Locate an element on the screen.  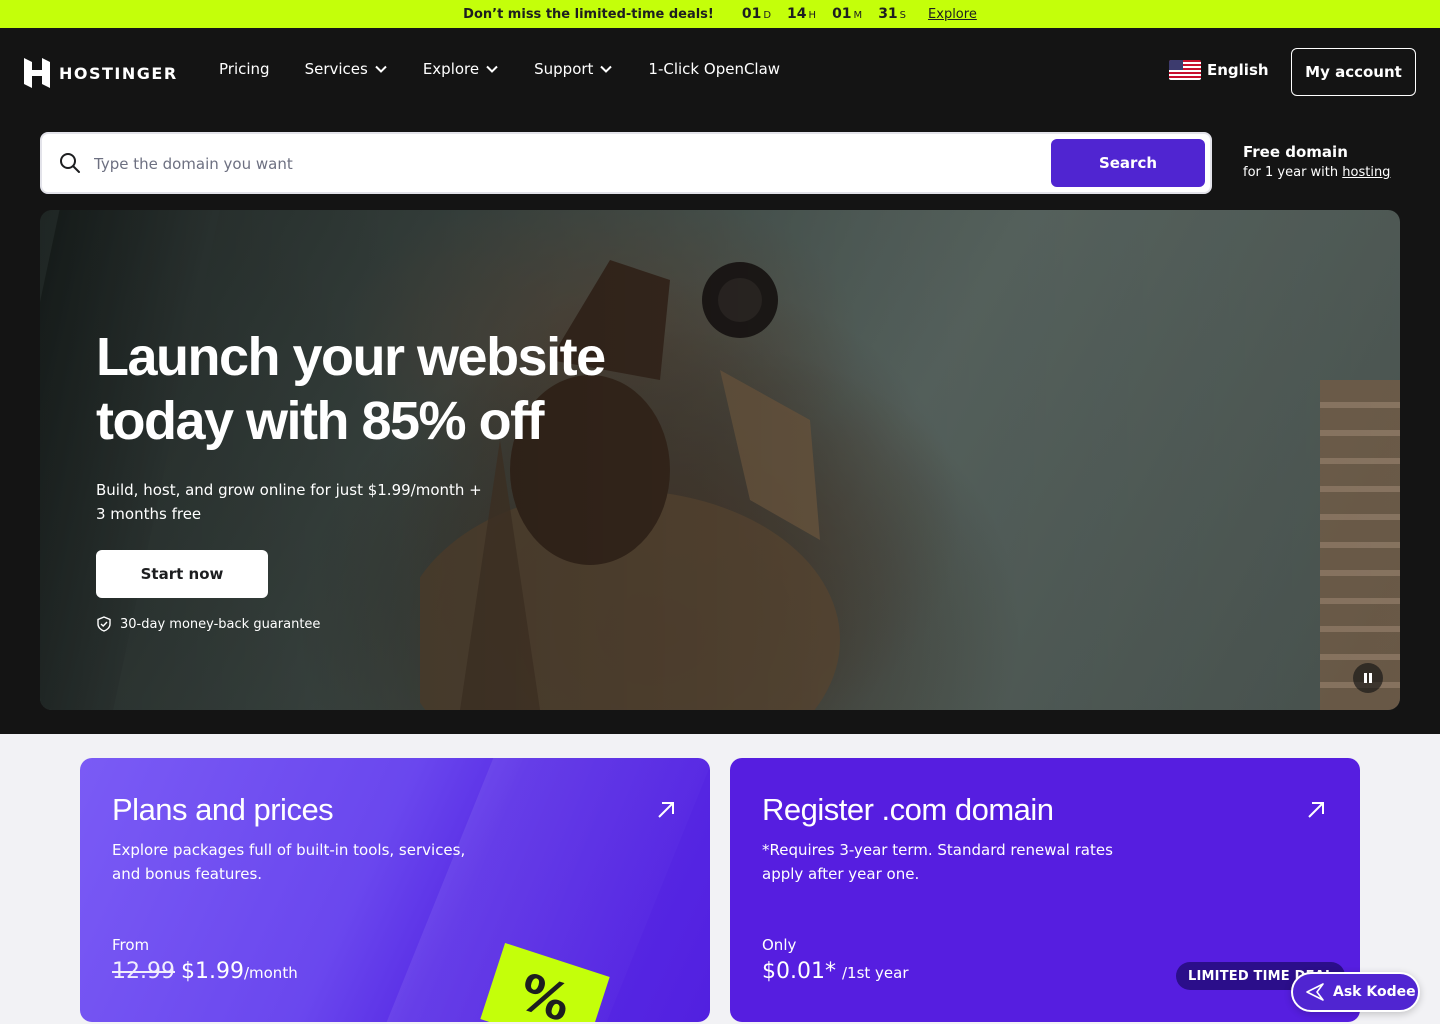
pause-icon is located at coordinates (1368, 678).